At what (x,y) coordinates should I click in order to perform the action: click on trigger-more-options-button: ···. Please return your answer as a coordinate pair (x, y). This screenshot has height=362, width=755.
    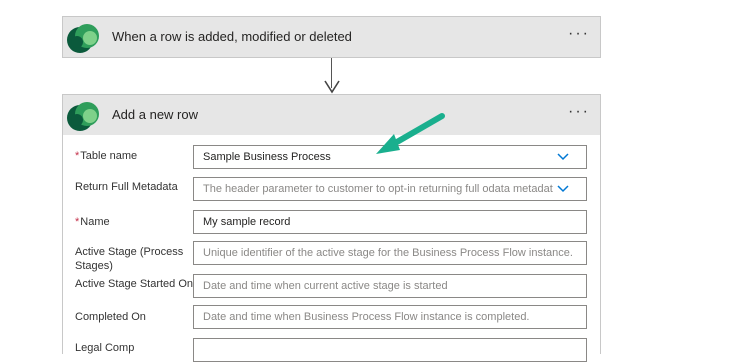
    Looking at the image, I should click on (579, 34).